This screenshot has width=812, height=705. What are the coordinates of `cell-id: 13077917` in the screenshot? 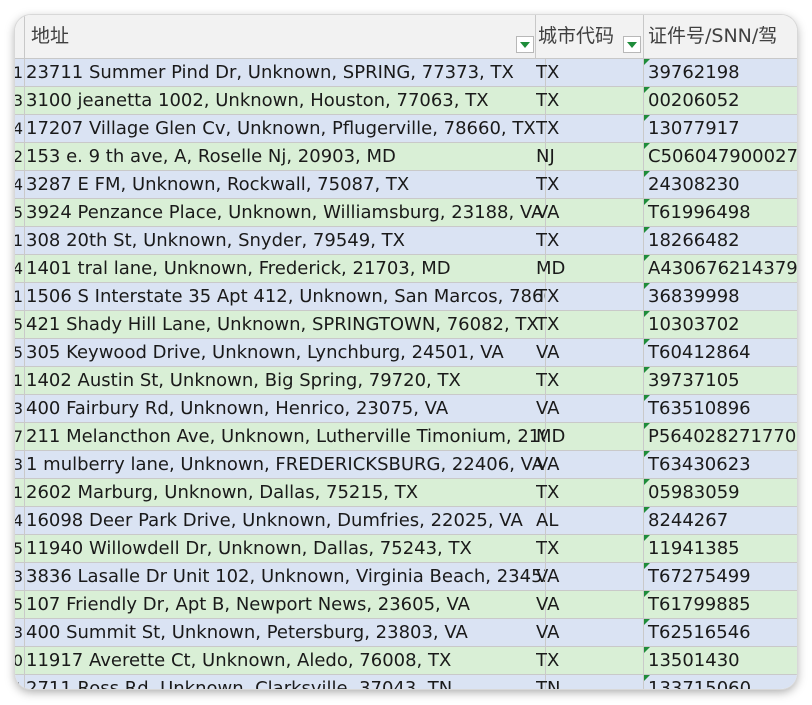 It's located at (720, 129).